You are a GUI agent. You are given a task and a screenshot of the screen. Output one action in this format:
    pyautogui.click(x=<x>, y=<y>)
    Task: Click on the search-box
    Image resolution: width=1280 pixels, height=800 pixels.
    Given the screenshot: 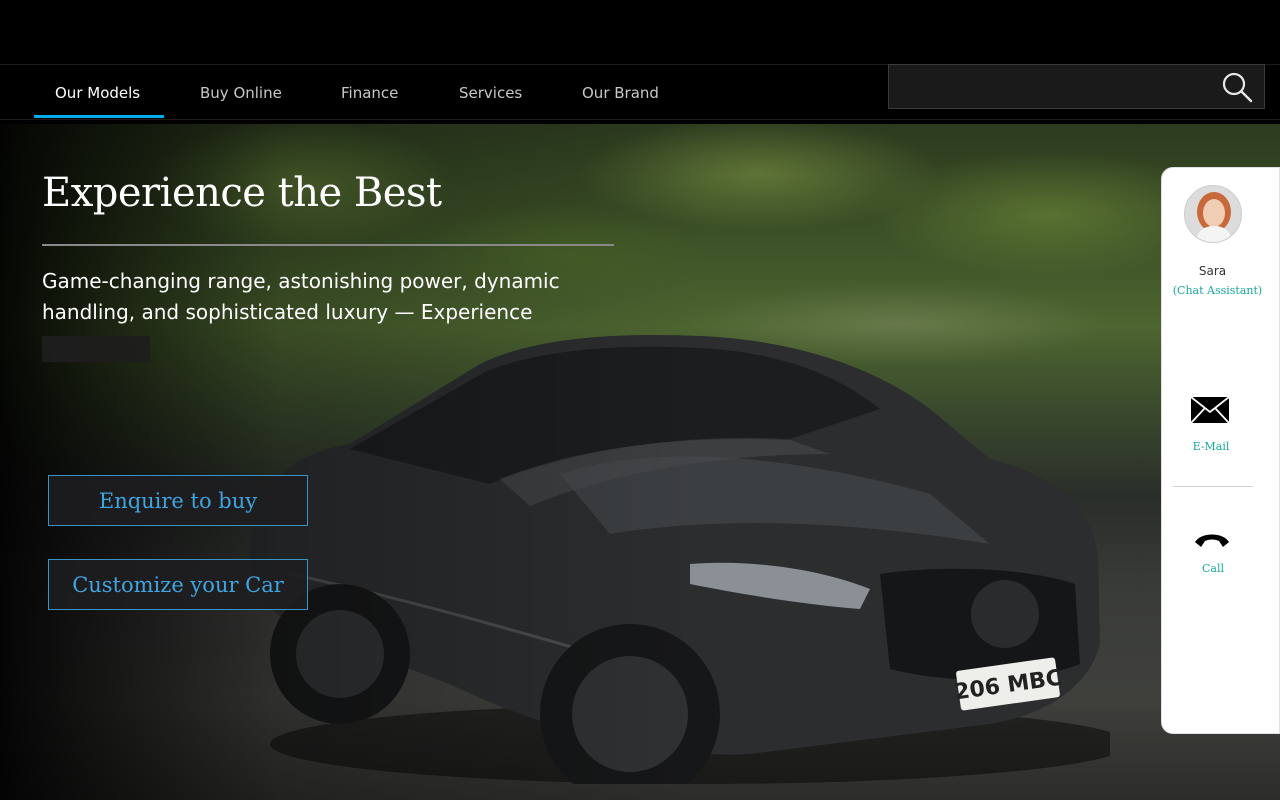 What is the action you would take?
    pyautogui.click(x=1076, y=86)
    